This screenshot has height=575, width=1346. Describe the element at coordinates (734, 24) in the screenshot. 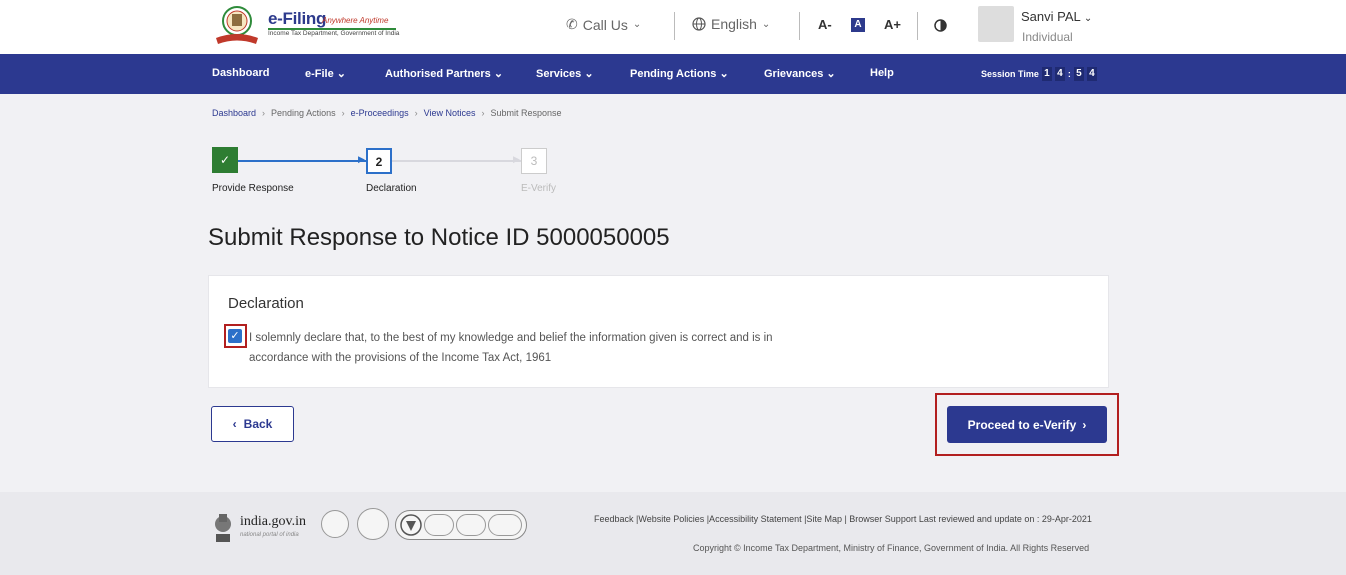

I see `language-label: English` at that location.